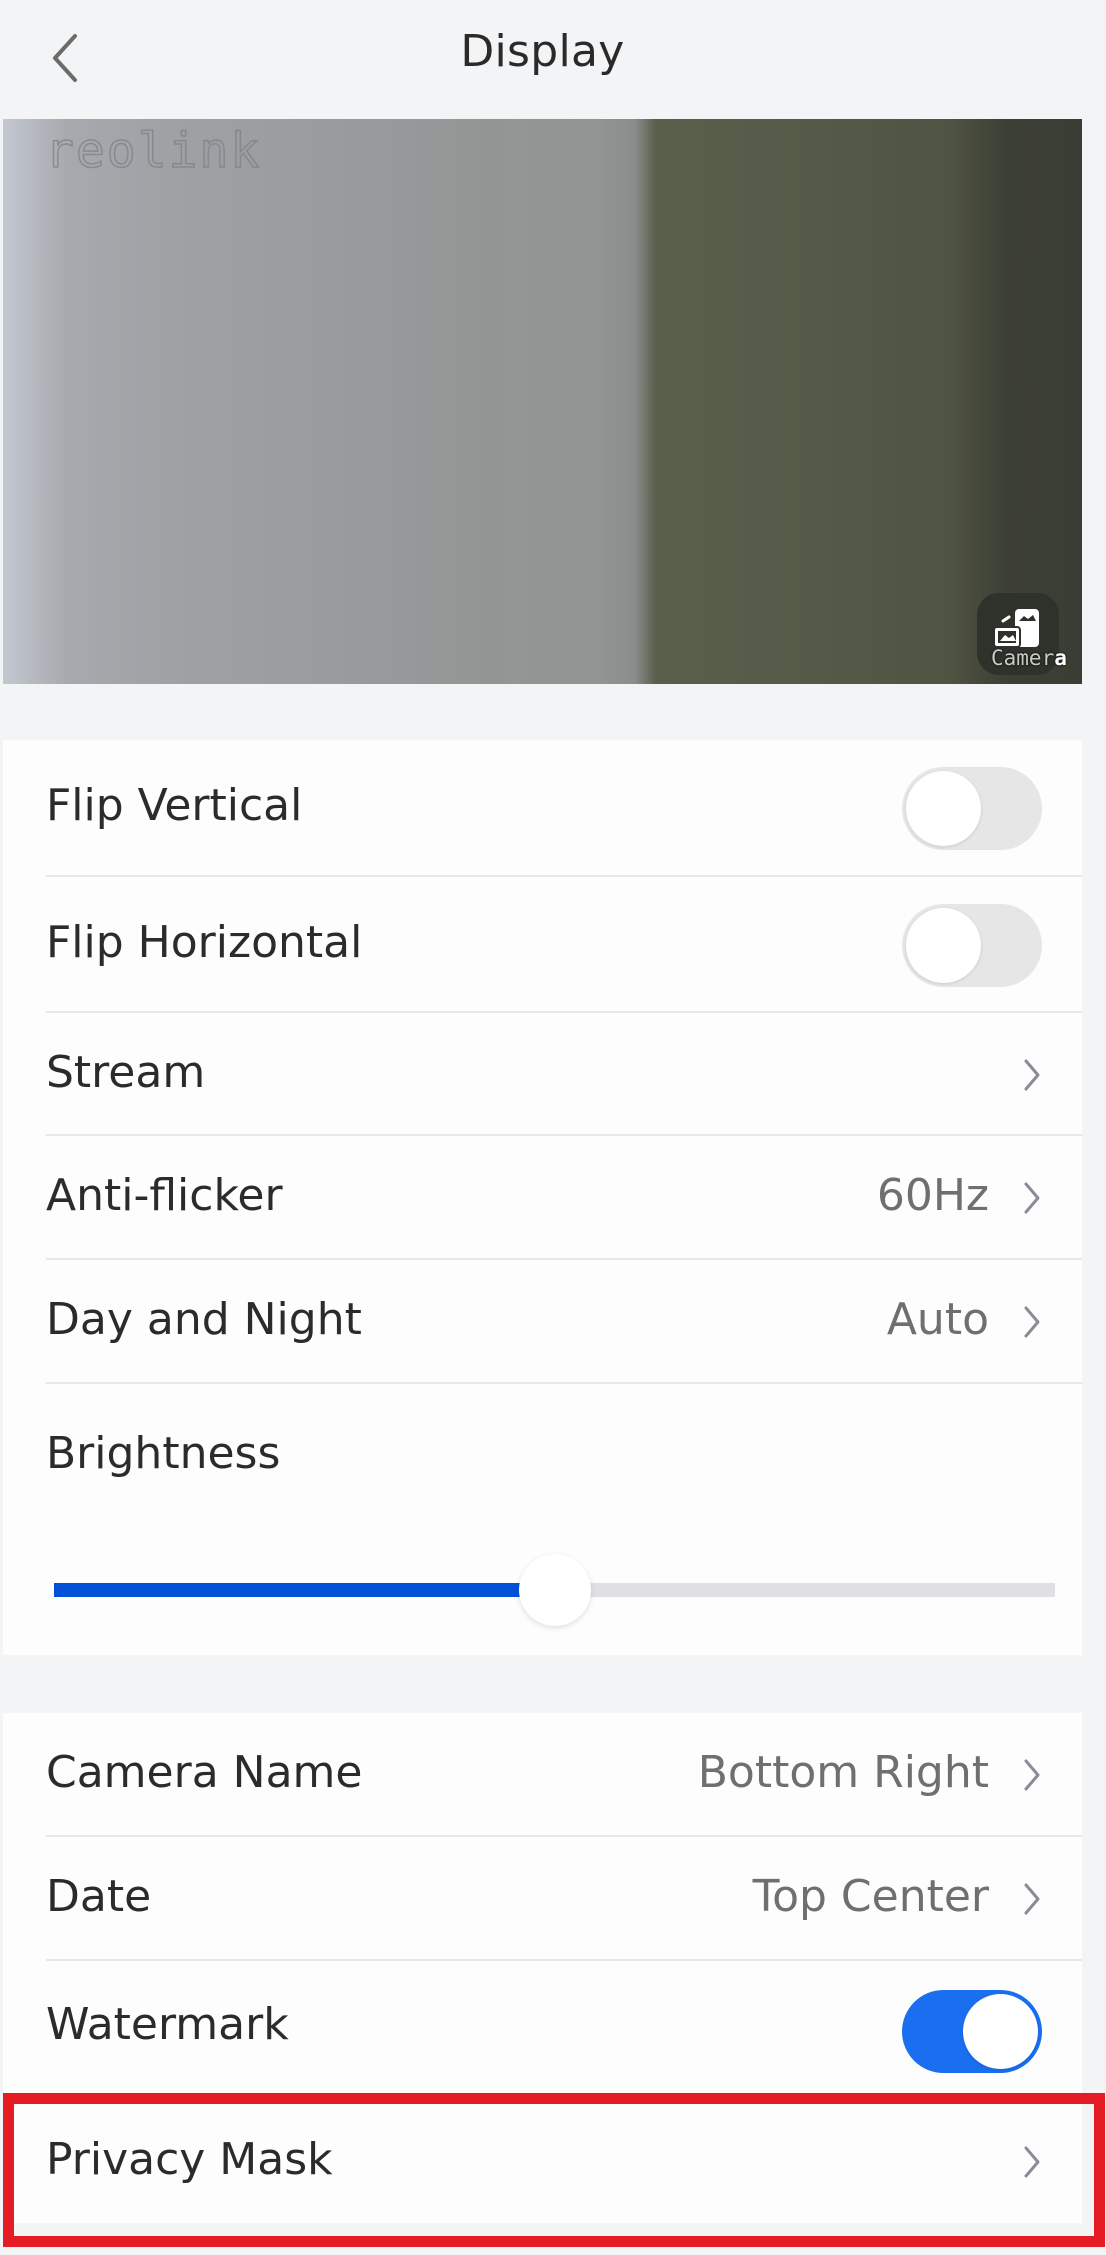 This screenshot has height=2255, width=1106. Describe the element at coordinates (163, 1453) in the screenshot. I see `brightness-label: Brightness` at that location.